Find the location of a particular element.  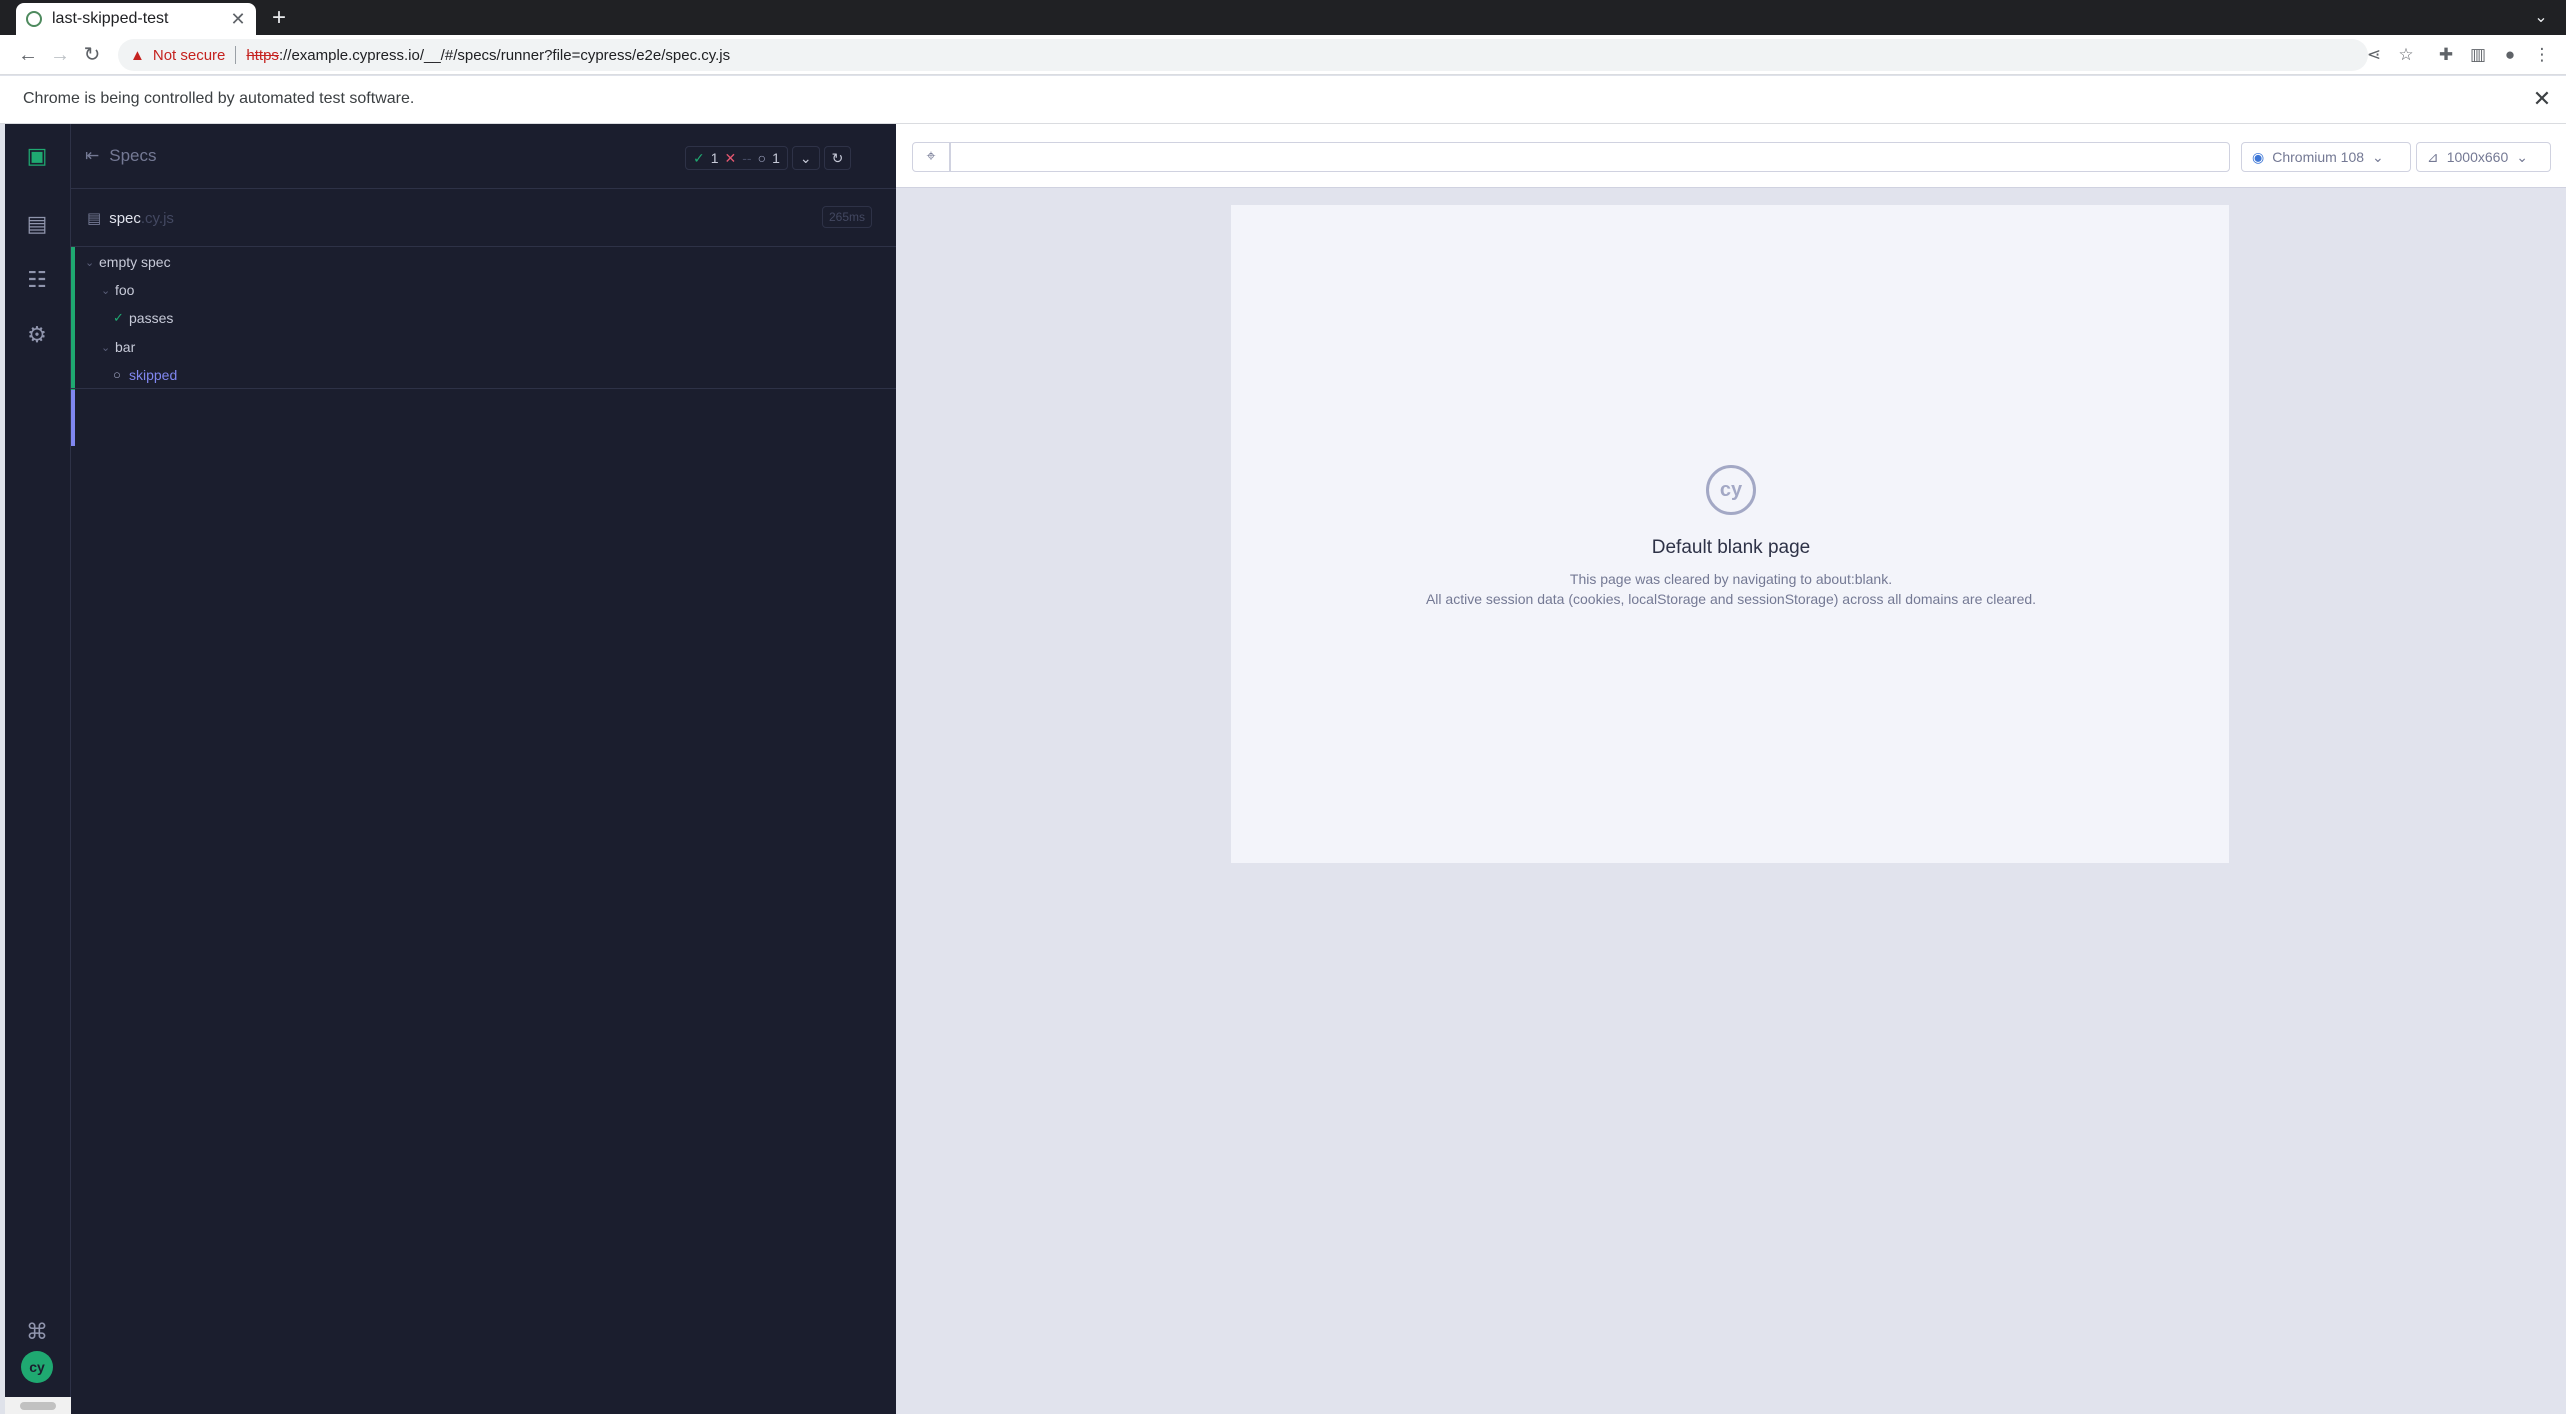

scrollbar-thumb is located at coordinates (38, 1406).